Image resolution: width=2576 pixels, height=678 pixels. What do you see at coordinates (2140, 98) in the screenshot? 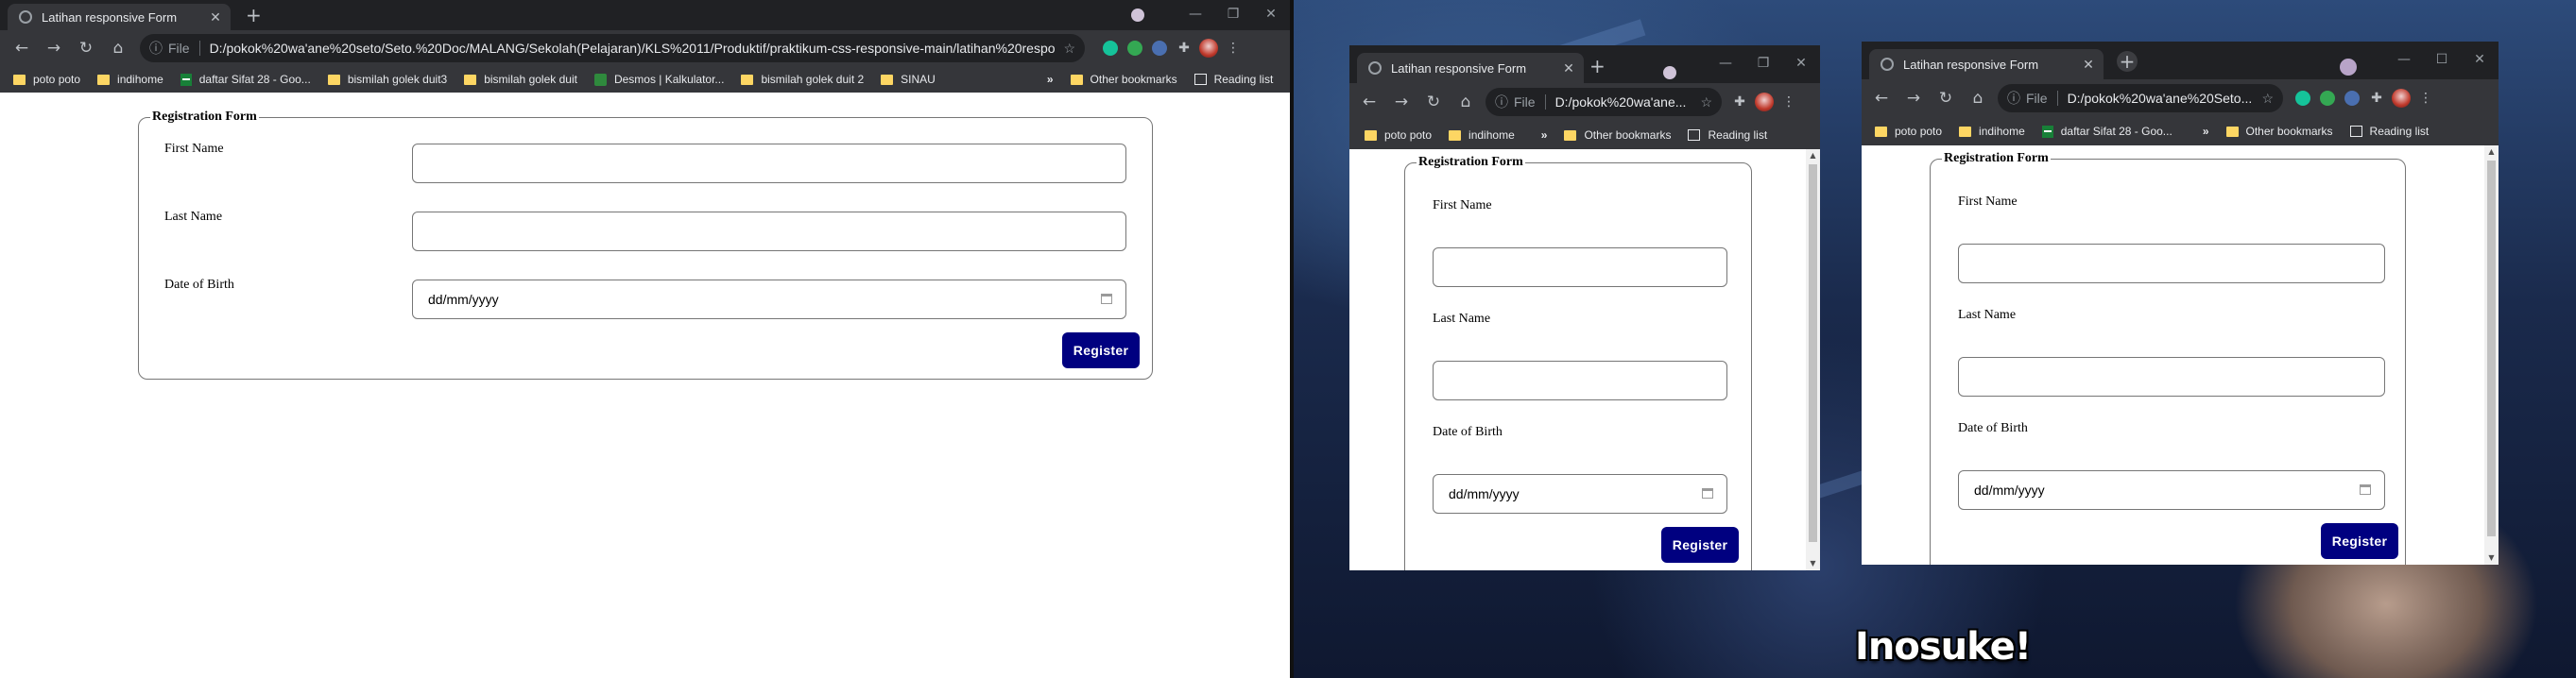
I see `address-bar: ⓘ File D:/pokok%20wa'ane%20Seto... ☆` at bounding box center [2140, 98].